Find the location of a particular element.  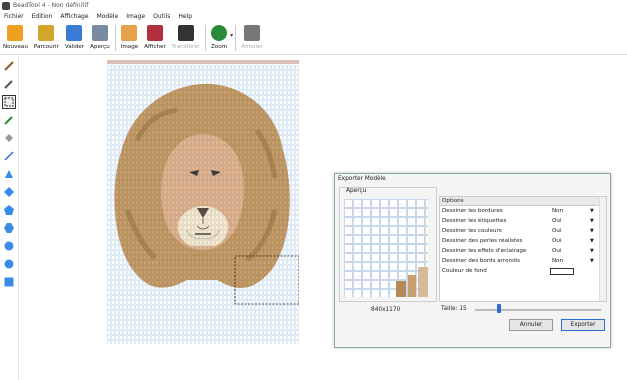

pentagon-icon is located at coordinates (9, 210).